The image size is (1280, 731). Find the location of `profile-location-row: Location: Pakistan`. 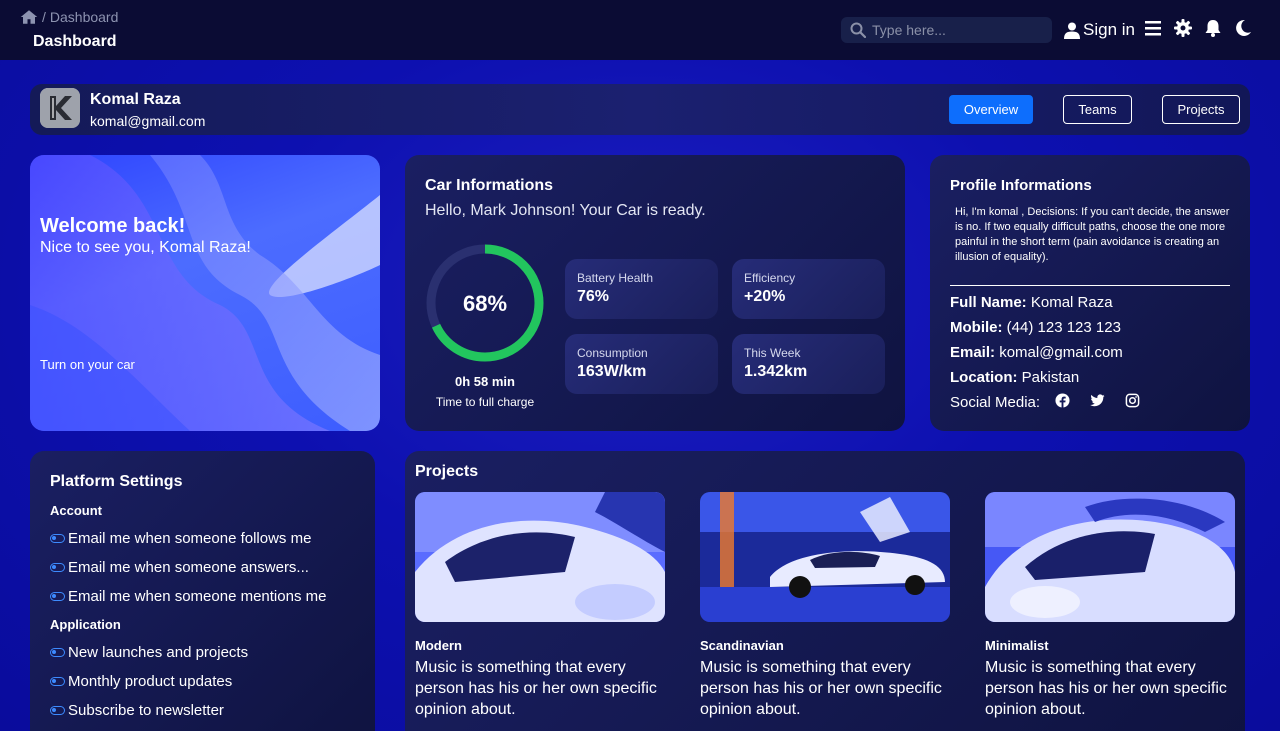

profile-location-row: Location: Pakistan is located at coordinates (1014, 377).